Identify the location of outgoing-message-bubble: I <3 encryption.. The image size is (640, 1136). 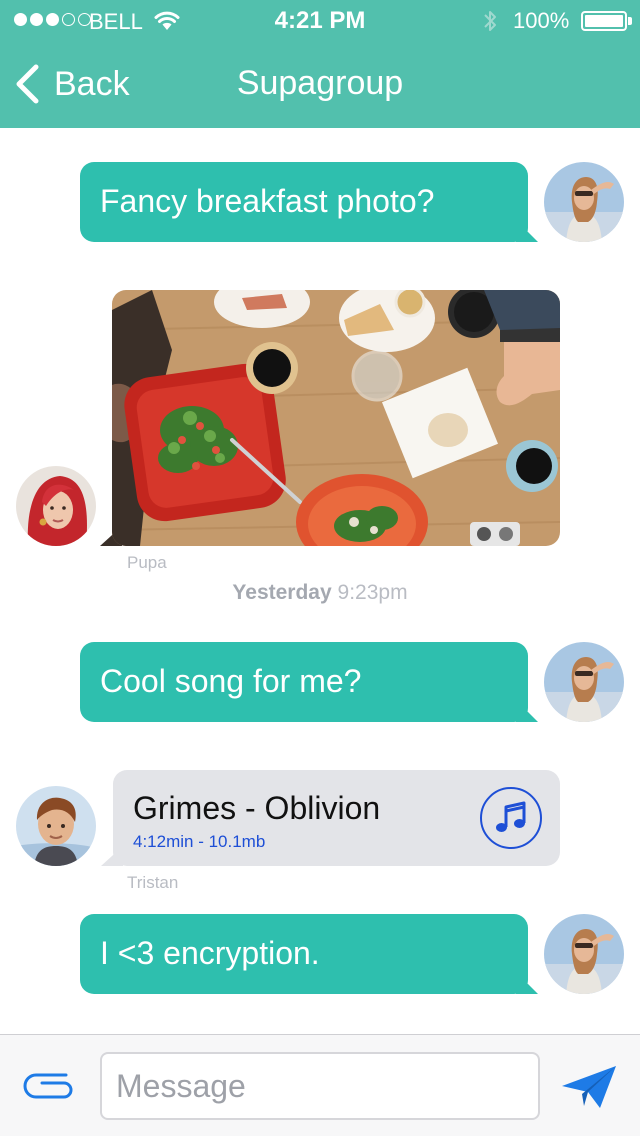
(304, 954).